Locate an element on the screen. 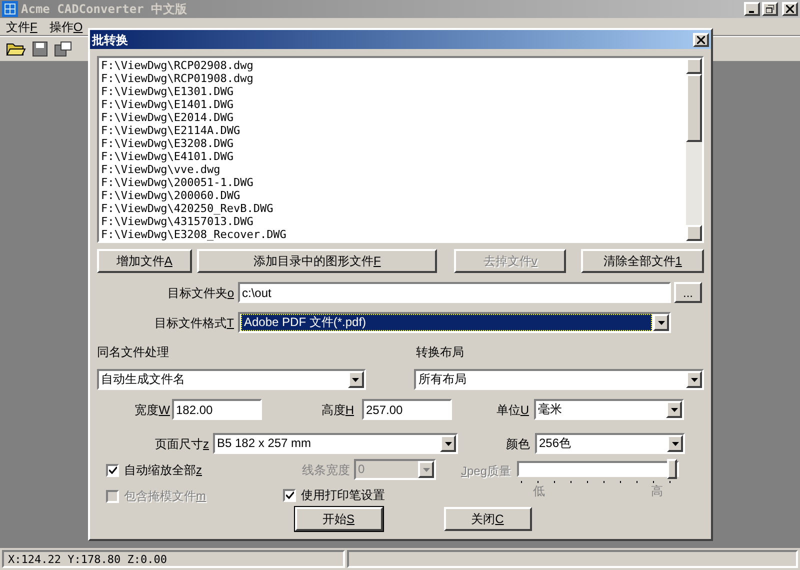 The width and height of the screenshot is (800, 570). menu-item: 文件F is located at coordinates (22, 27).